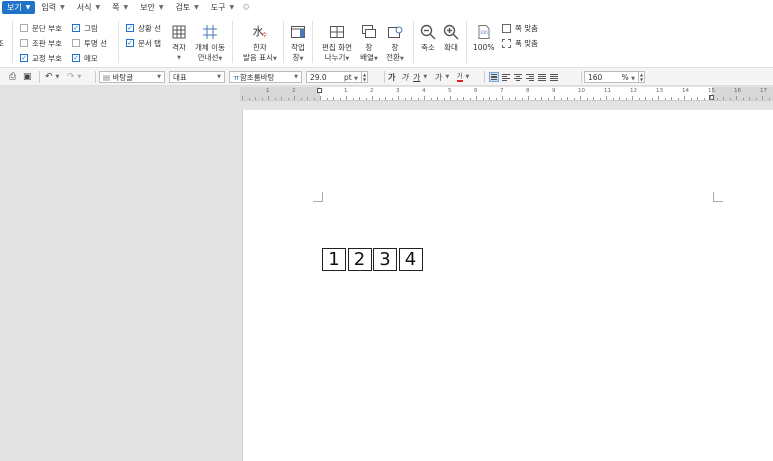  What do you see at coordinates (461, 77) in the screenshot?
I see `font-color-button: 가 ▼` at bounding box center [461, 77].